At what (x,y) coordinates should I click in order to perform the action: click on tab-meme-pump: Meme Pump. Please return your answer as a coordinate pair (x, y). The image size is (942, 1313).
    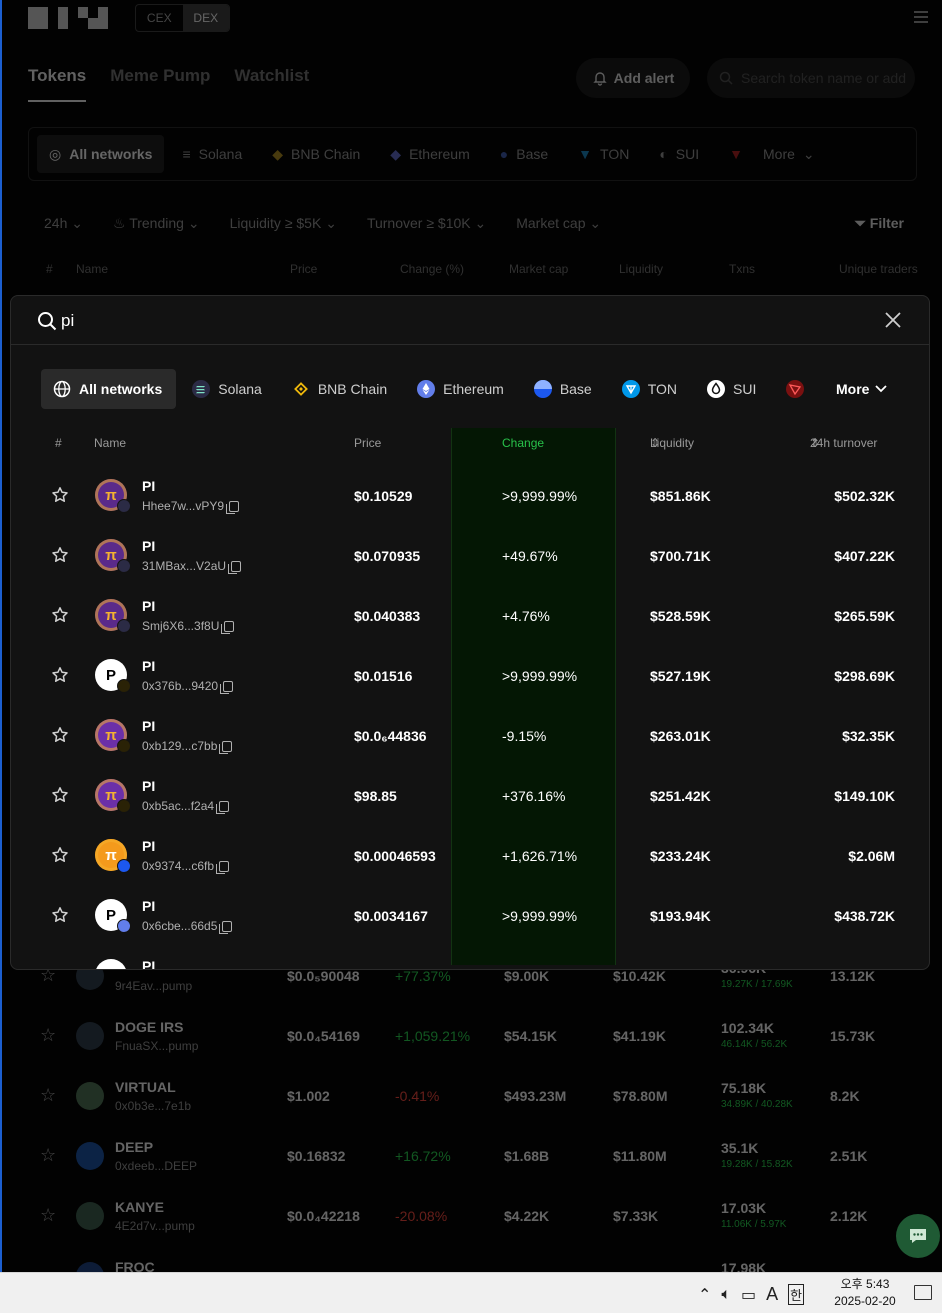
    Looking at the image, I should click on (160, 84).